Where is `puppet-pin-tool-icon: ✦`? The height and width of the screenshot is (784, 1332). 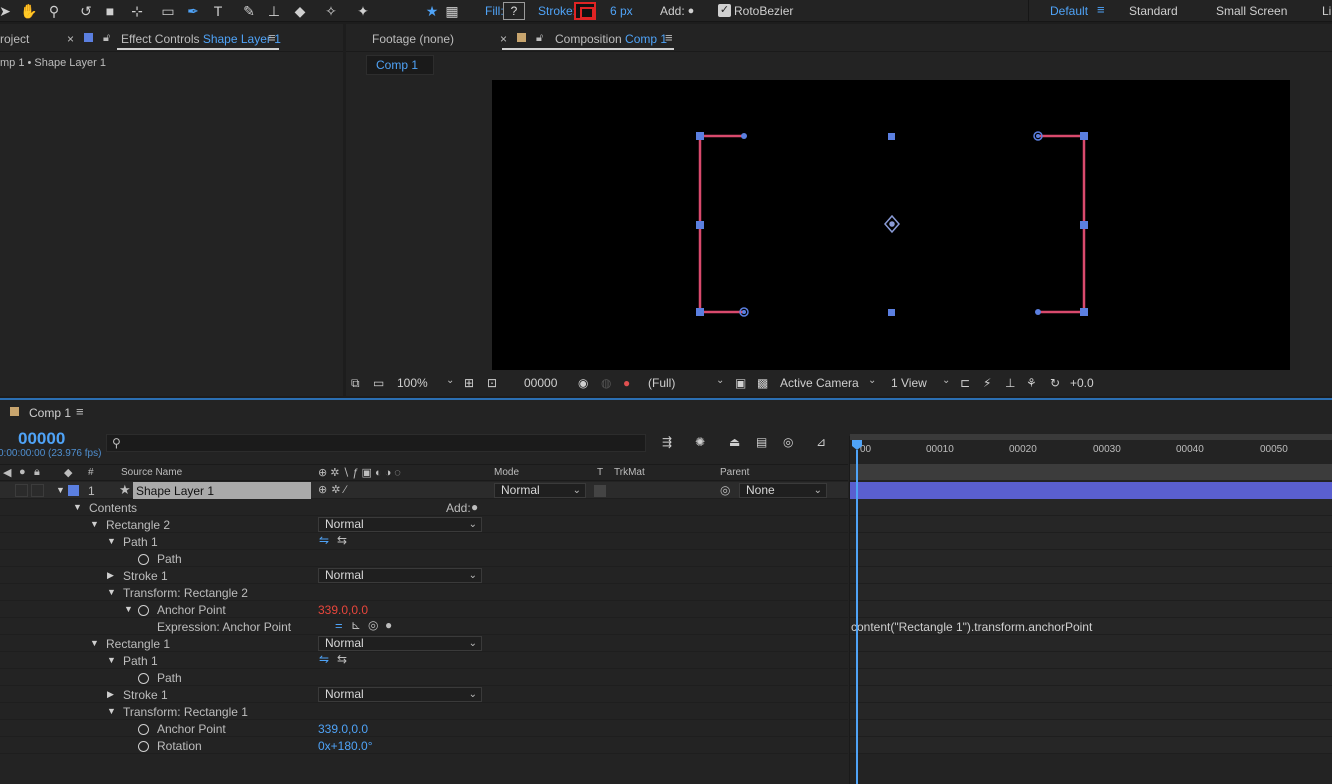 puppet-pin-tool-icon: ✦ is located at coordinates (363, 11).